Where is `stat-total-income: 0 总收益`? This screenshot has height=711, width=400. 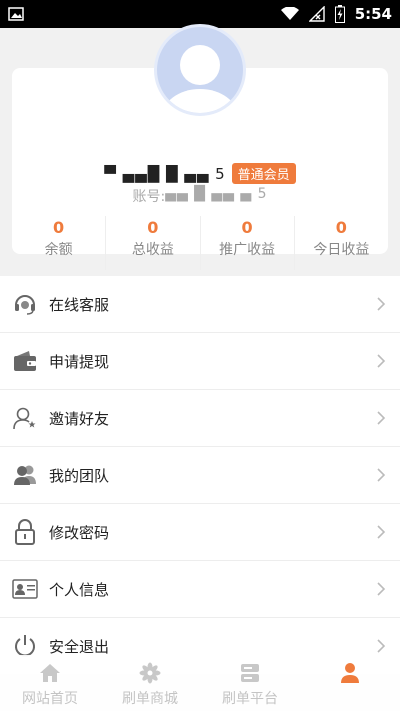 stat-total-income: 0 总收益 is located at coordinates (152, 243).